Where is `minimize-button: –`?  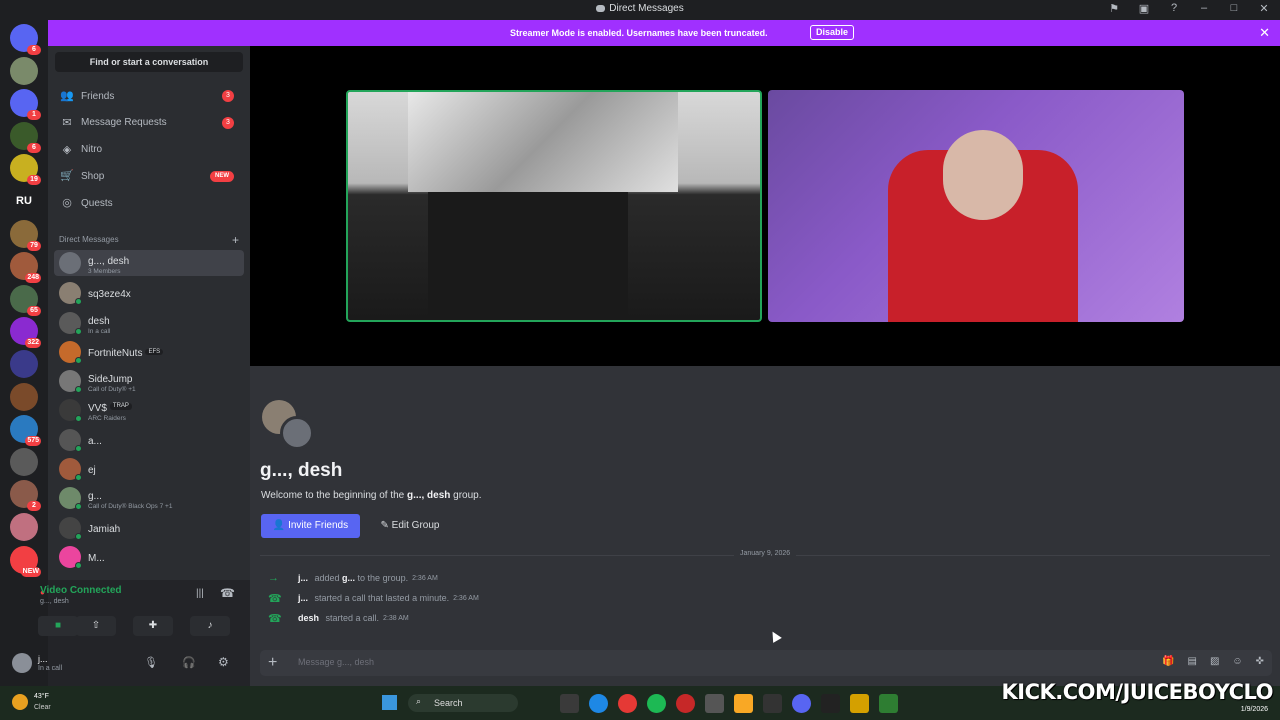
minimize-button: – is located at coordinates (1204, 8).